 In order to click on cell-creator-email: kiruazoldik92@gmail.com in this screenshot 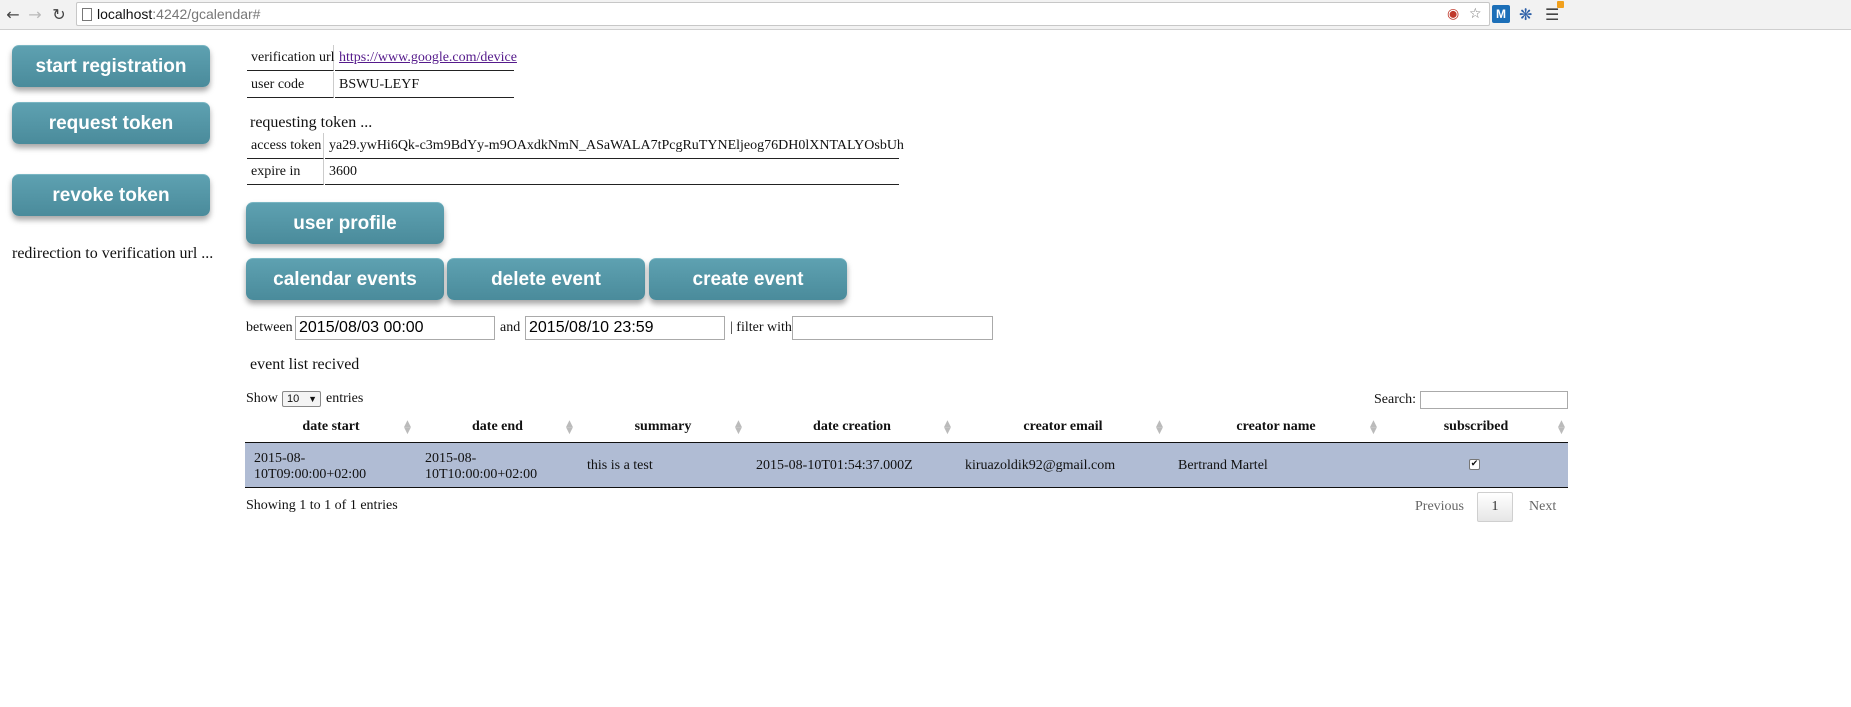, I will do `click(1040, 465)`.